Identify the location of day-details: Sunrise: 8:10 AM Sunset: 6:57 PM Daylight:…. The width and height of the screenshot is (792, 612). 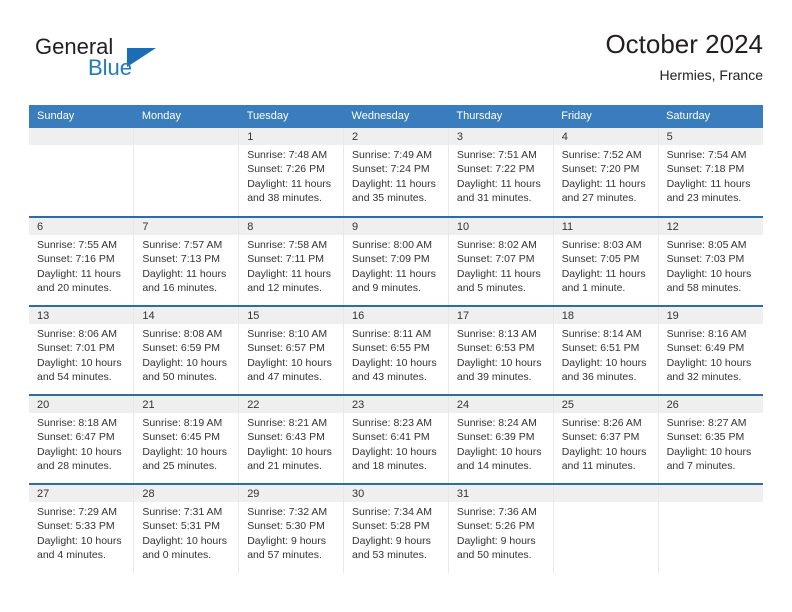
(291, 354).